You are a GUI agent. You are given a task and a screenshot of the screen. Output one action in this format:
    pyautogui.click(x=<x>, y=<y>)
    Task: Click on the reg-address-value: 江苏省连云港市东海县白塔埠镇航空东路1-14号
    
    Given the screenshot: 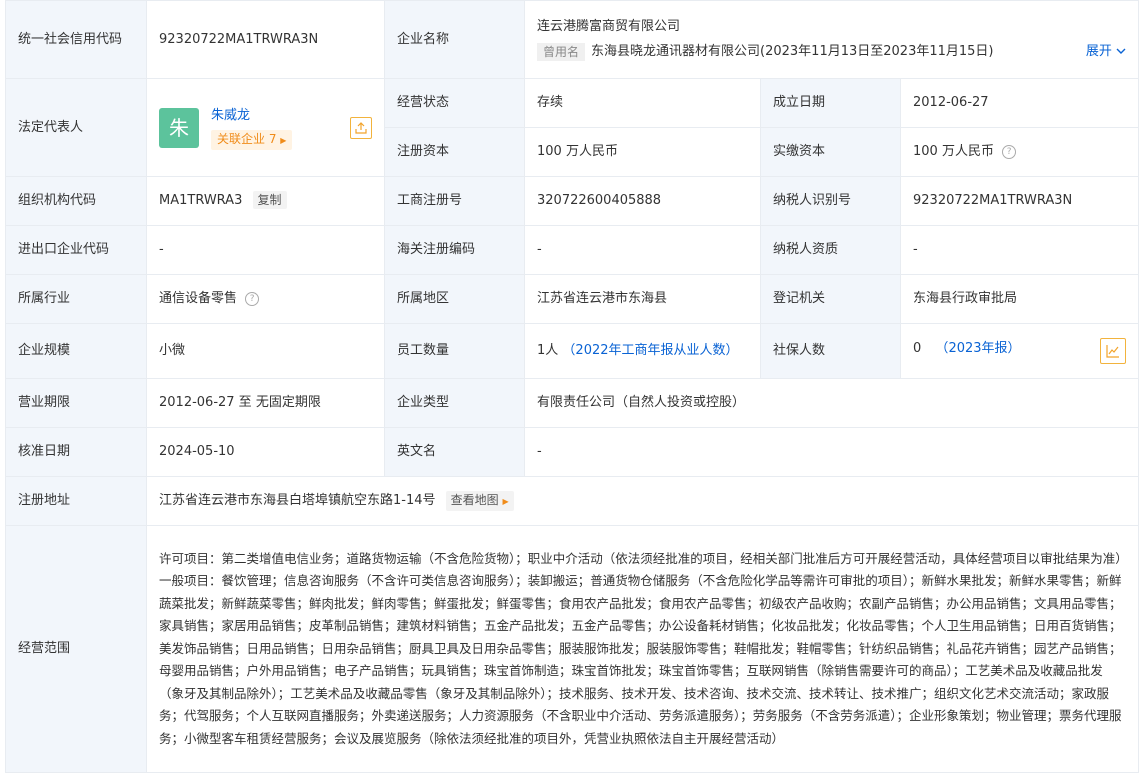 What is the action you would take?
    pyautogui.click(x=297, y=500)
    